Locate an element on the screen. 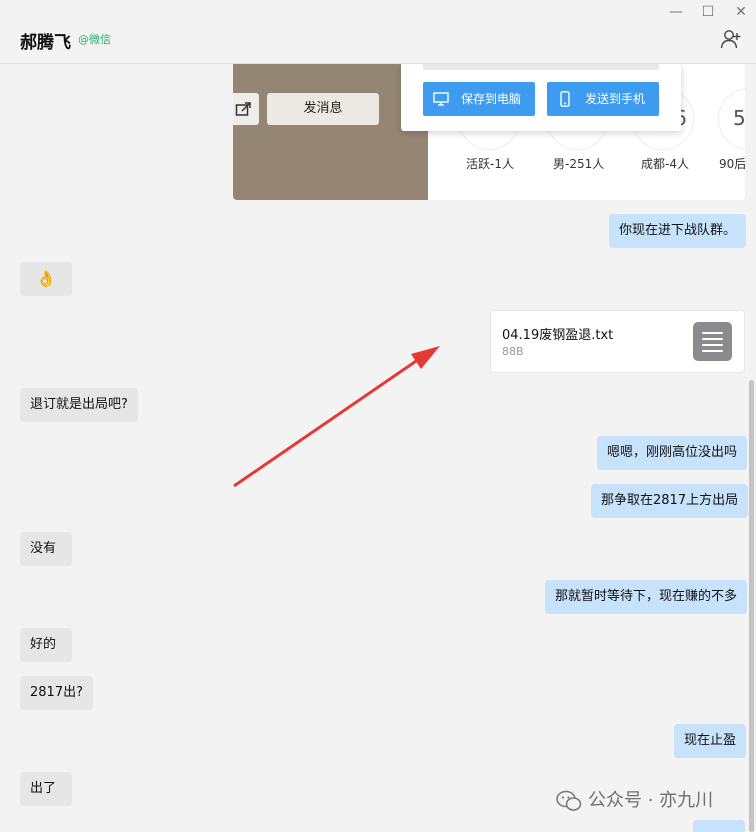 This screenshot has height=832, width=756. message-bubble: 嗯嗯，刚刚高位没出吗 is located at coordinates (672, 453).